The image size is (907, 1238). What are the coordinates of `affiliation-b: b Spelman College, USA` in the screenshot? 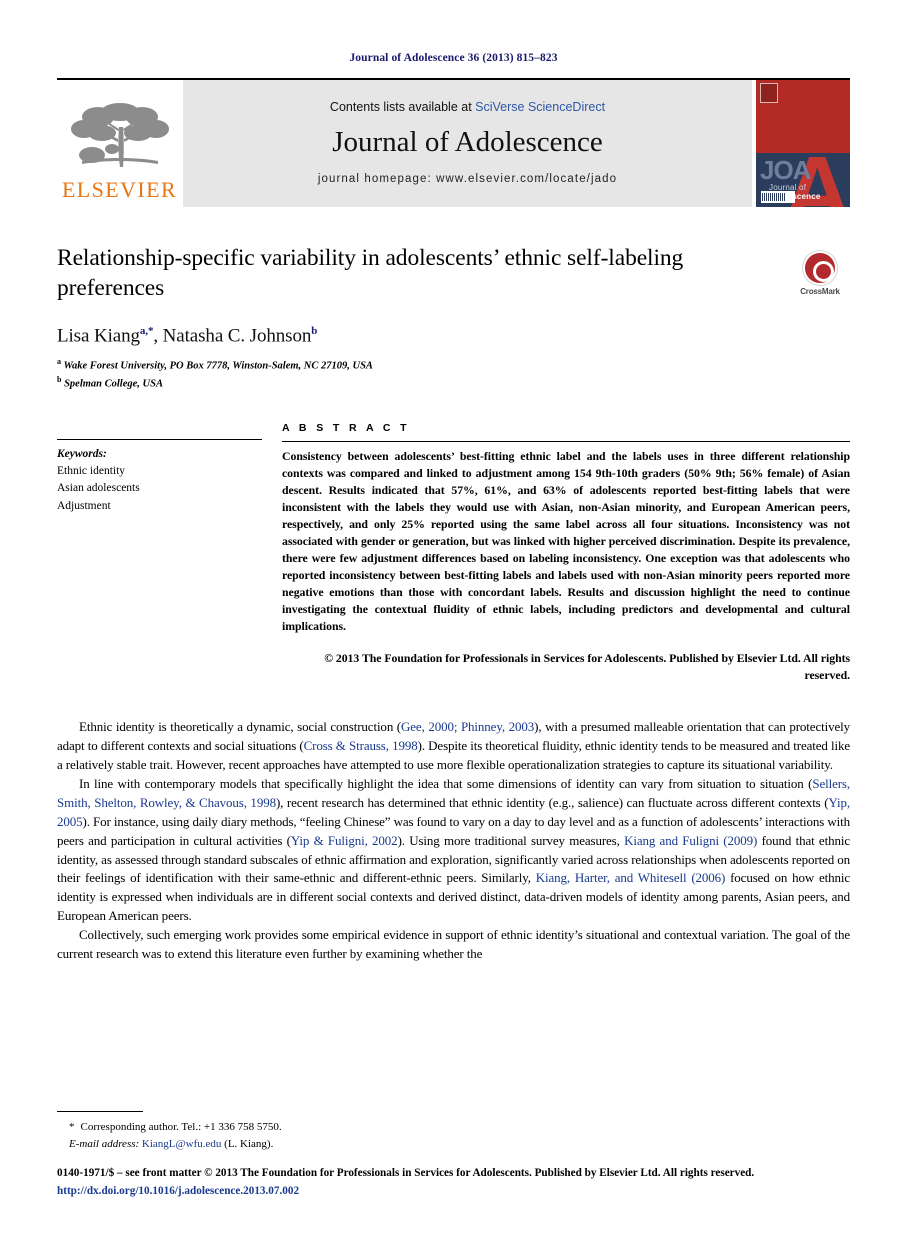 It's located at (110, 382).